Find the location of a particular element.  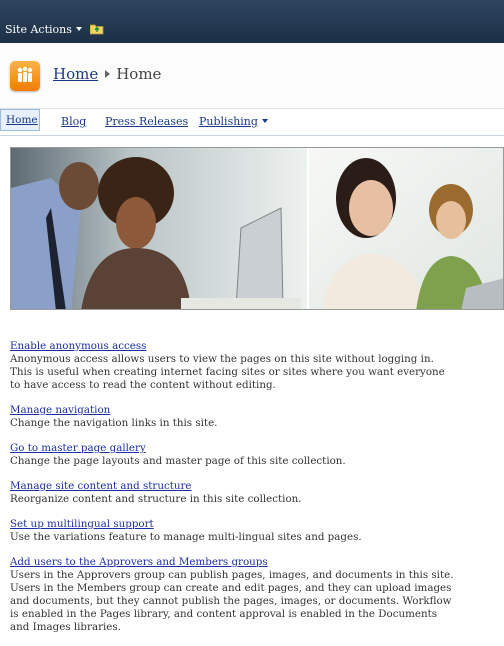

tab-press-releases: Press Releases is located at coordinates (146, 121).